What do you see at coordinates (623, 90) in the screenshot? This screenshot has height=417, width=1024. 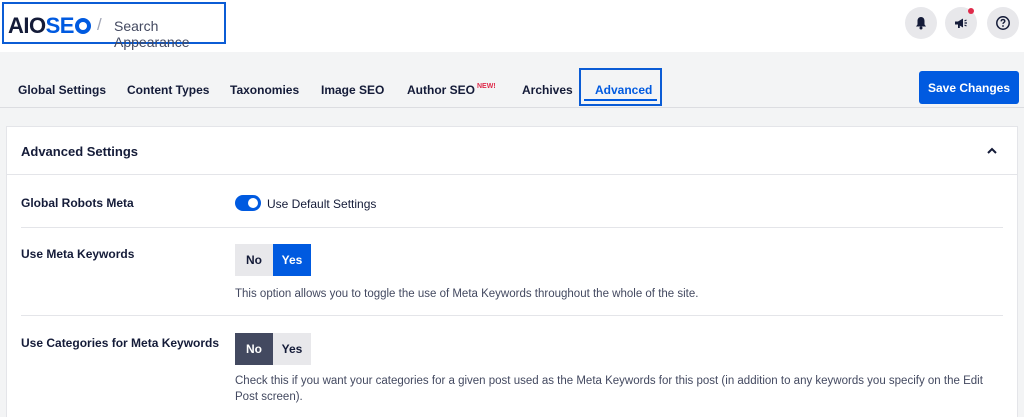 I see `tab-advanced: Advanced` at bounding box center [623, 90].